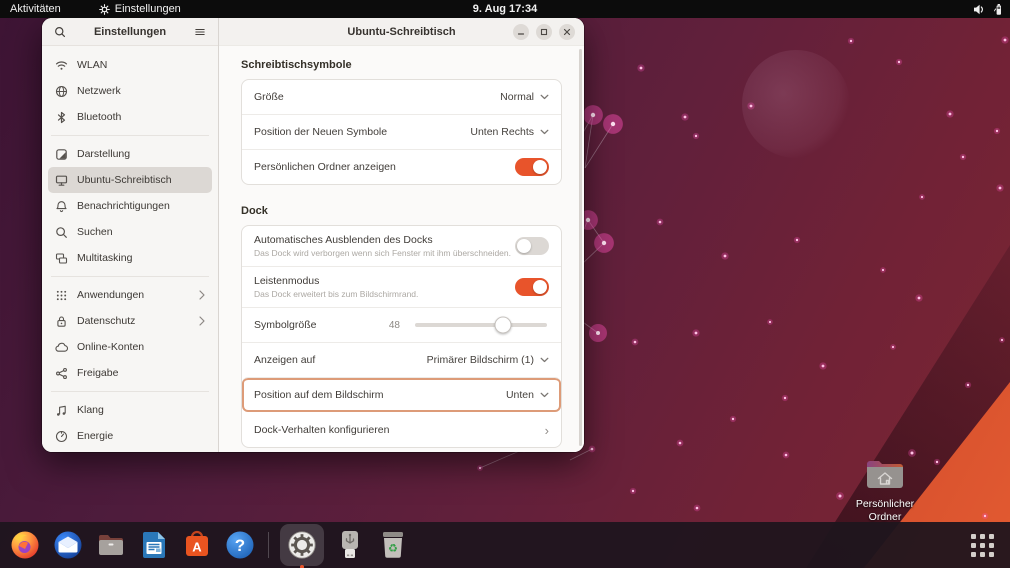 The image size is (1010, 568). I want to click on ubuntu-software-icon: A, so click(197, 543).